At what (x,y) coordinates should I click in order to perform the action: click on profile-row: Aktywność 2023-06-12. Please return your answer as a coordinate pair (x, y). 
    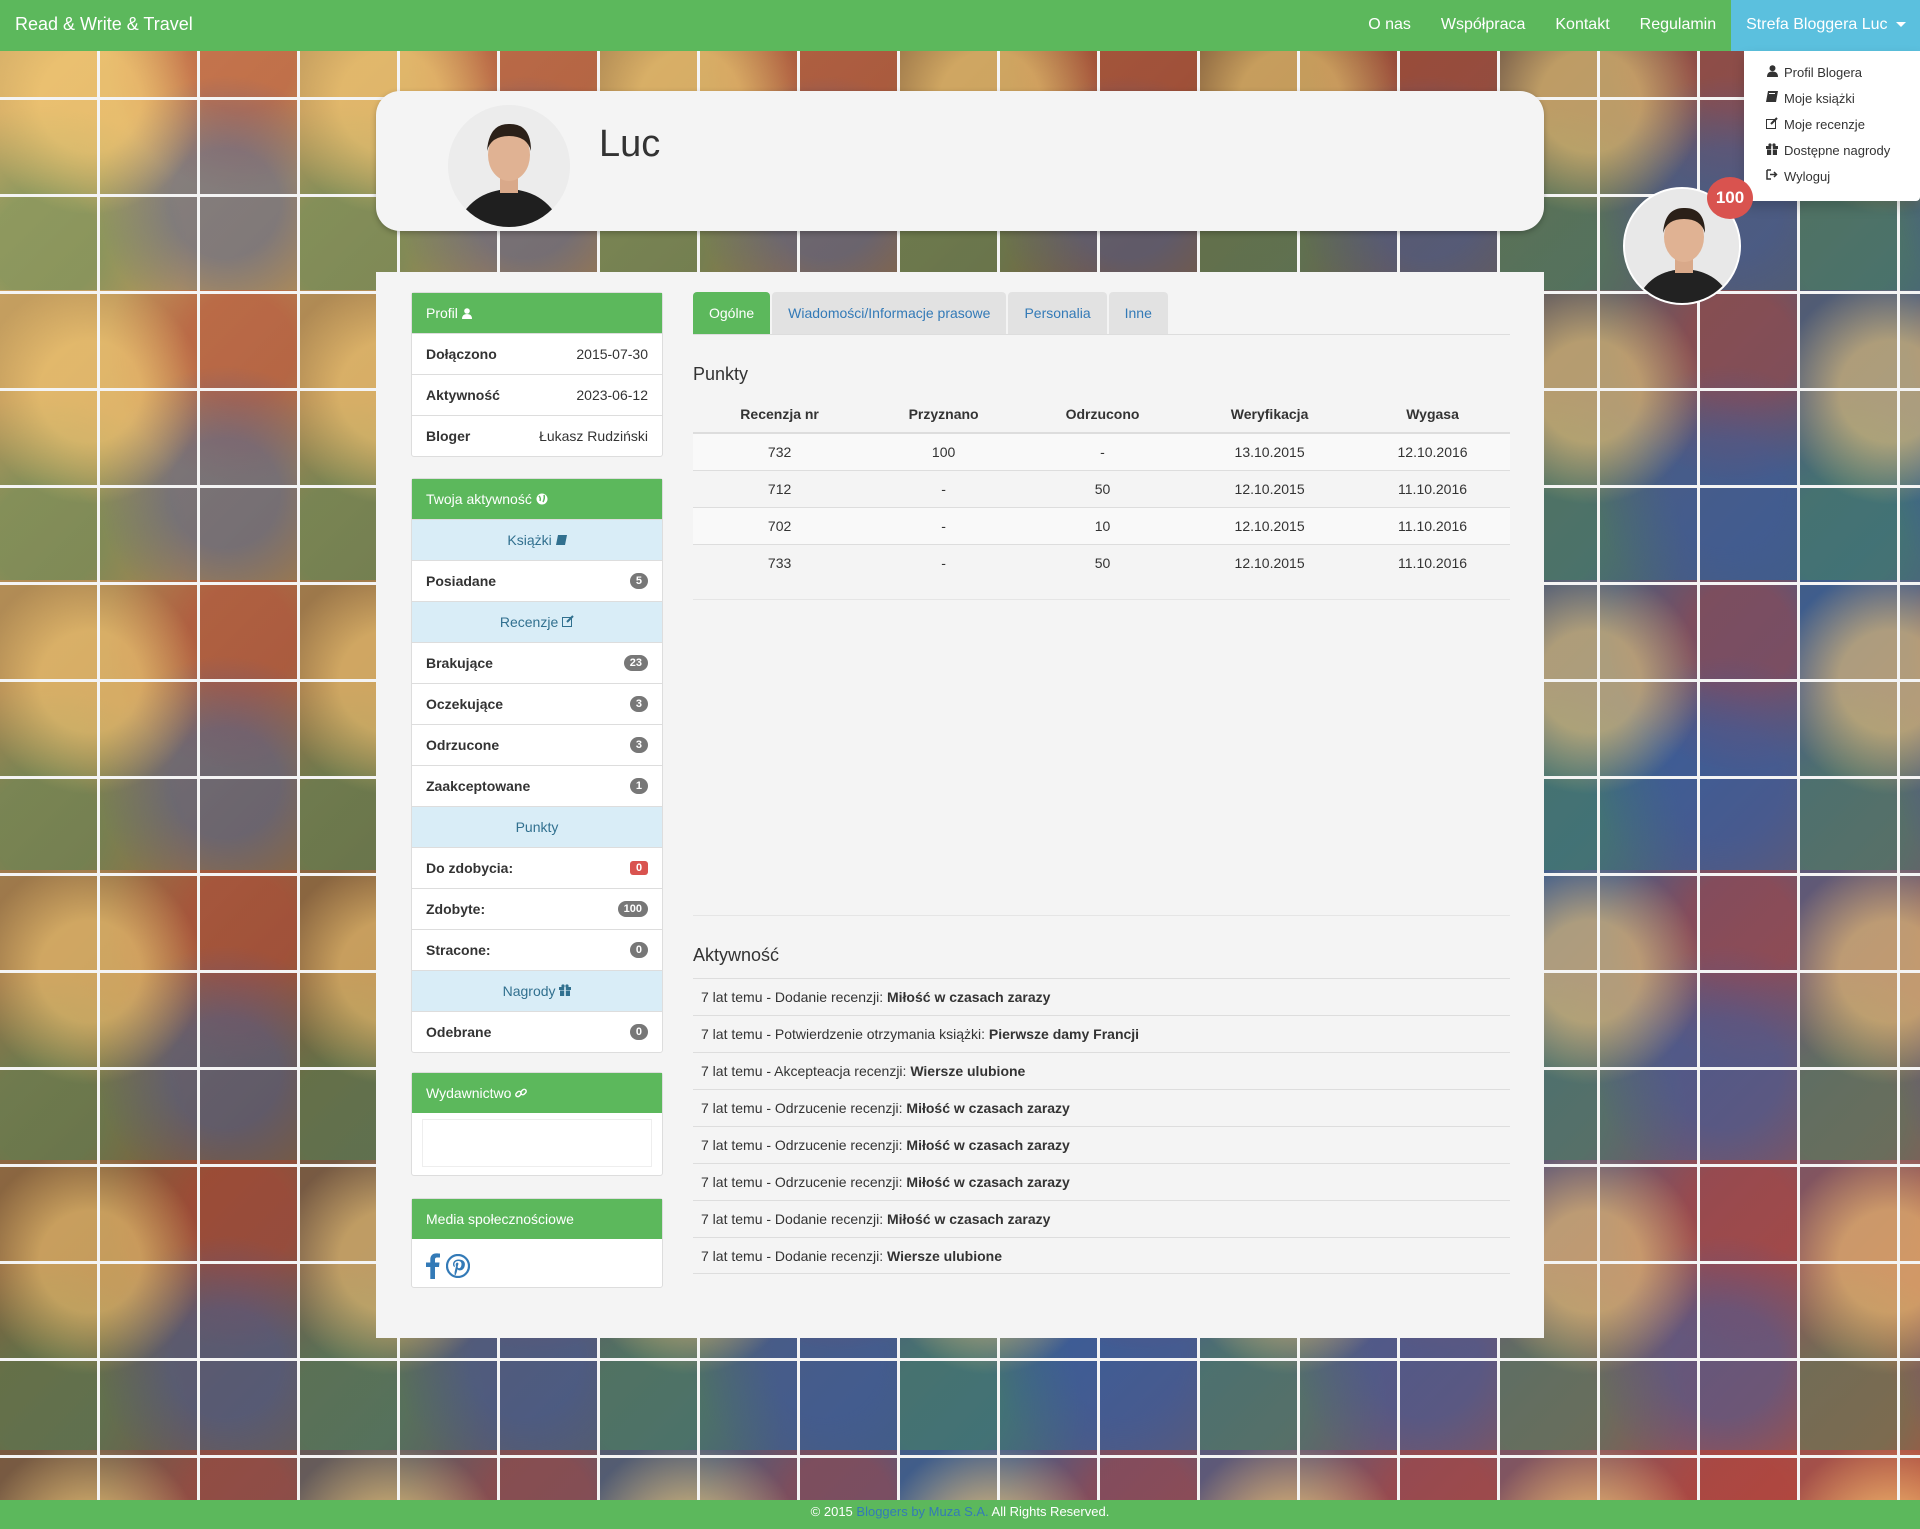
    Looking at the image, I should click on (537, 394).